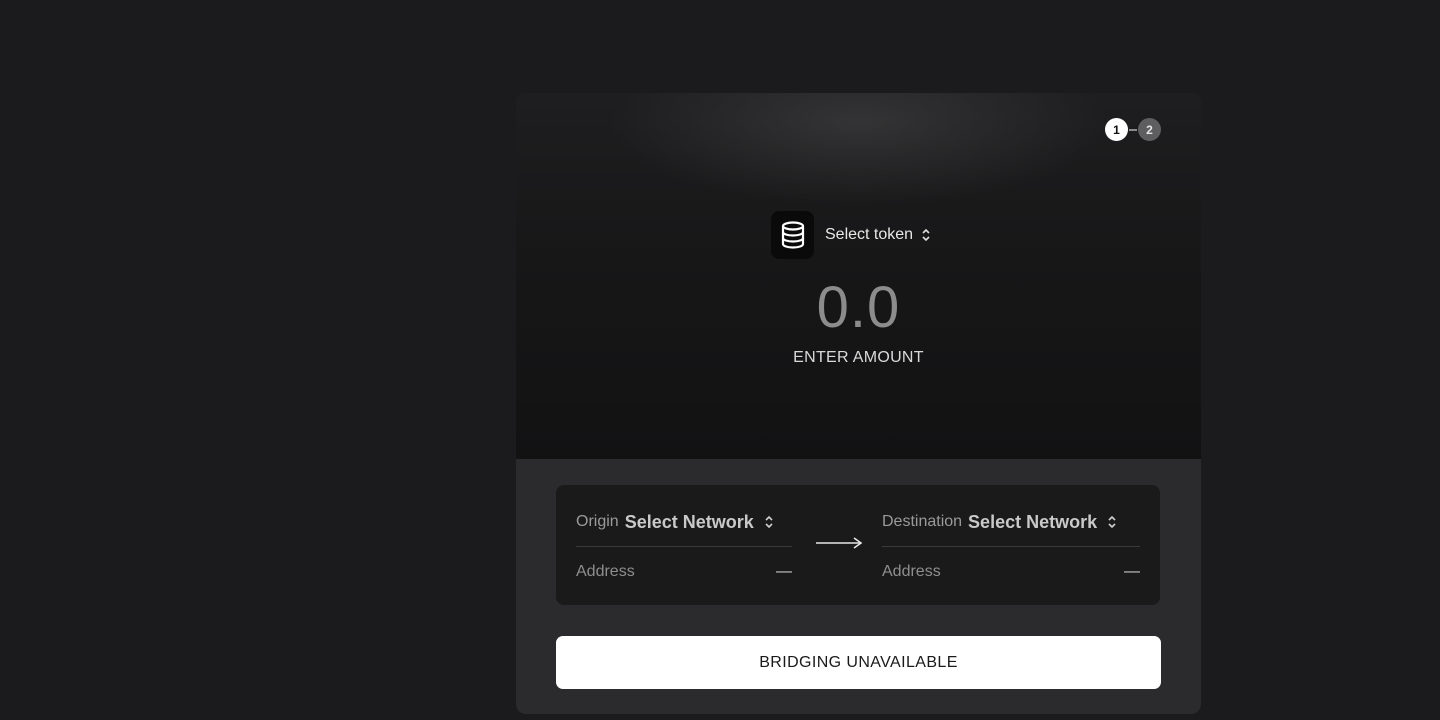 The width and height of the screenshot is (1440, 720). I want to click on step-indicator: 1 2, so click(1133, 129).